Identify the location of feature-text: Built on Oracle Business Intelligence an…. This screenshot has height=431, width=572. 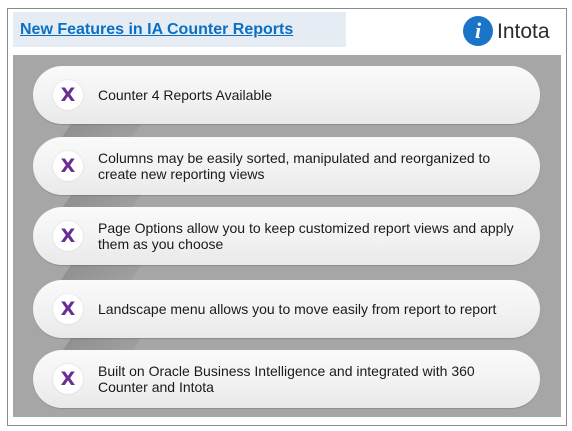
(286, 379).